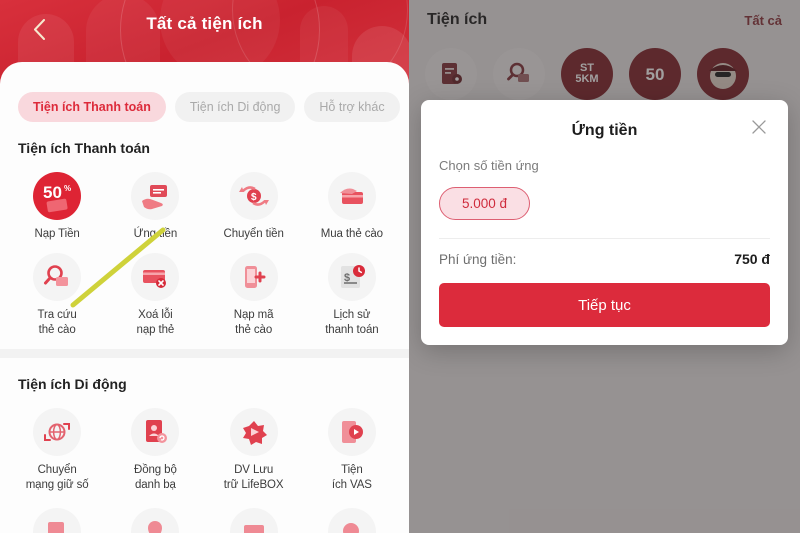  What do you see at coordinates (253, 322) in the screenshot?
I see `utility-label: Nạp mã thẻ cào` at bounding box center [253, 322].